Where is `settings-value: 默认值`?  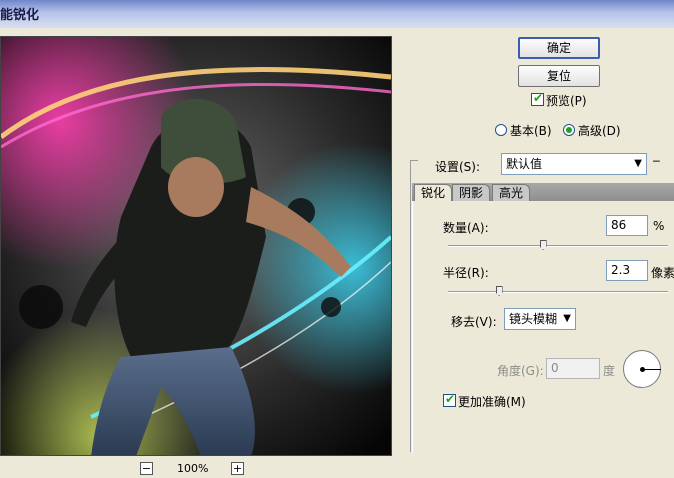
settings-value: 默认值 is located at coordinates (524, 164).